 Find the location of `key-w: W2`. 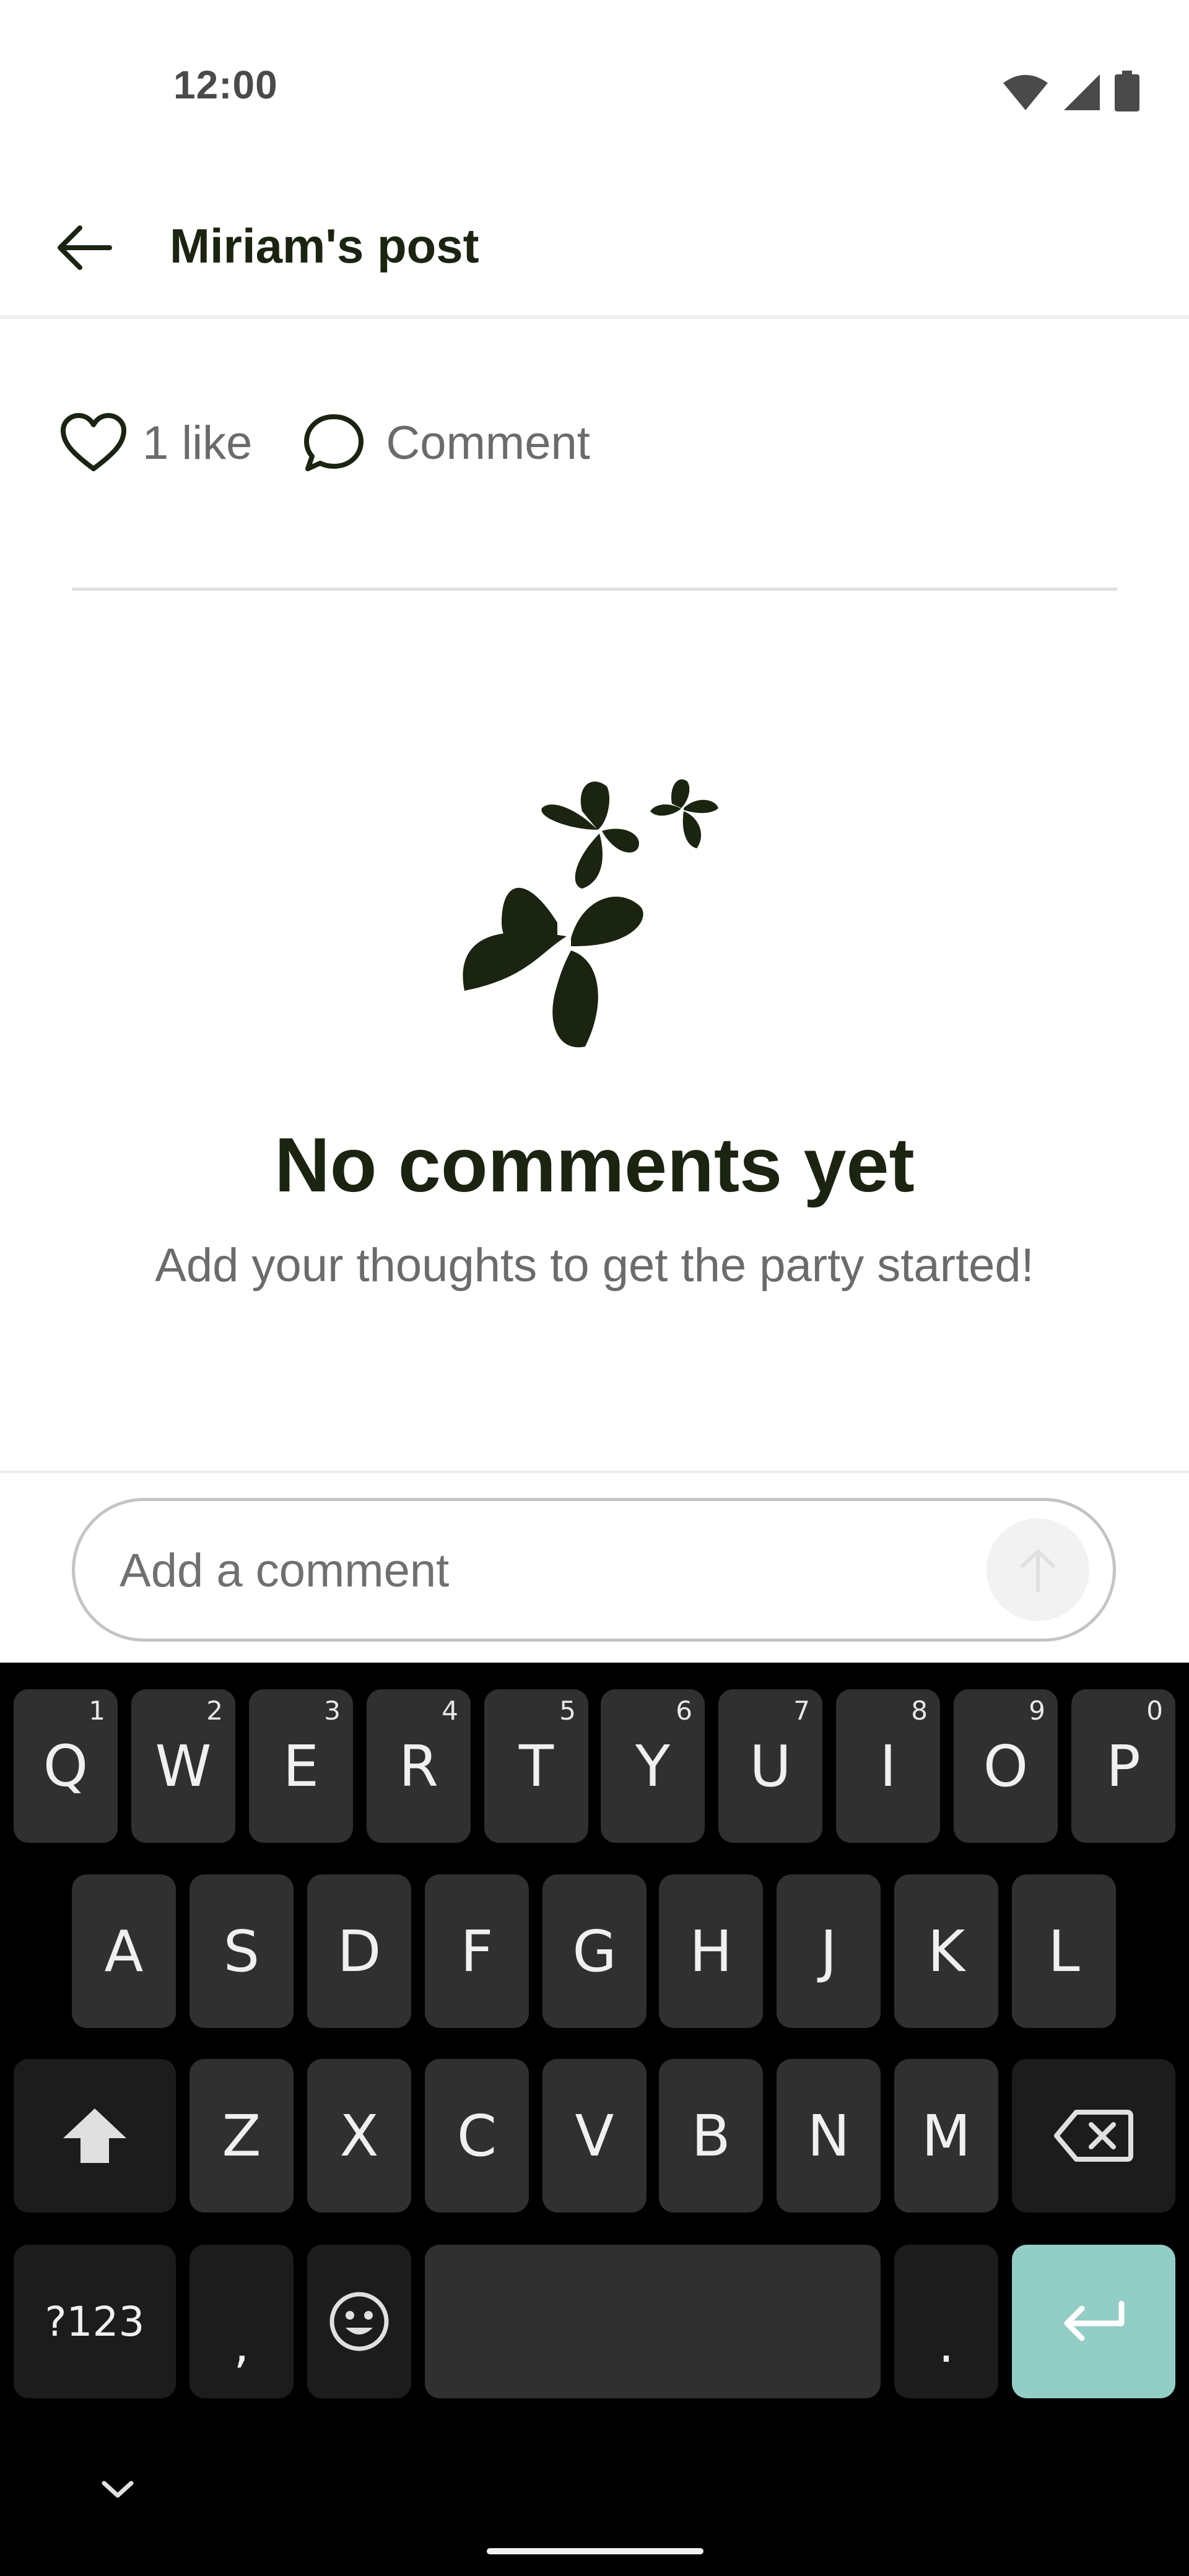

key-w: W2 is located at coordinates (183, 1766).